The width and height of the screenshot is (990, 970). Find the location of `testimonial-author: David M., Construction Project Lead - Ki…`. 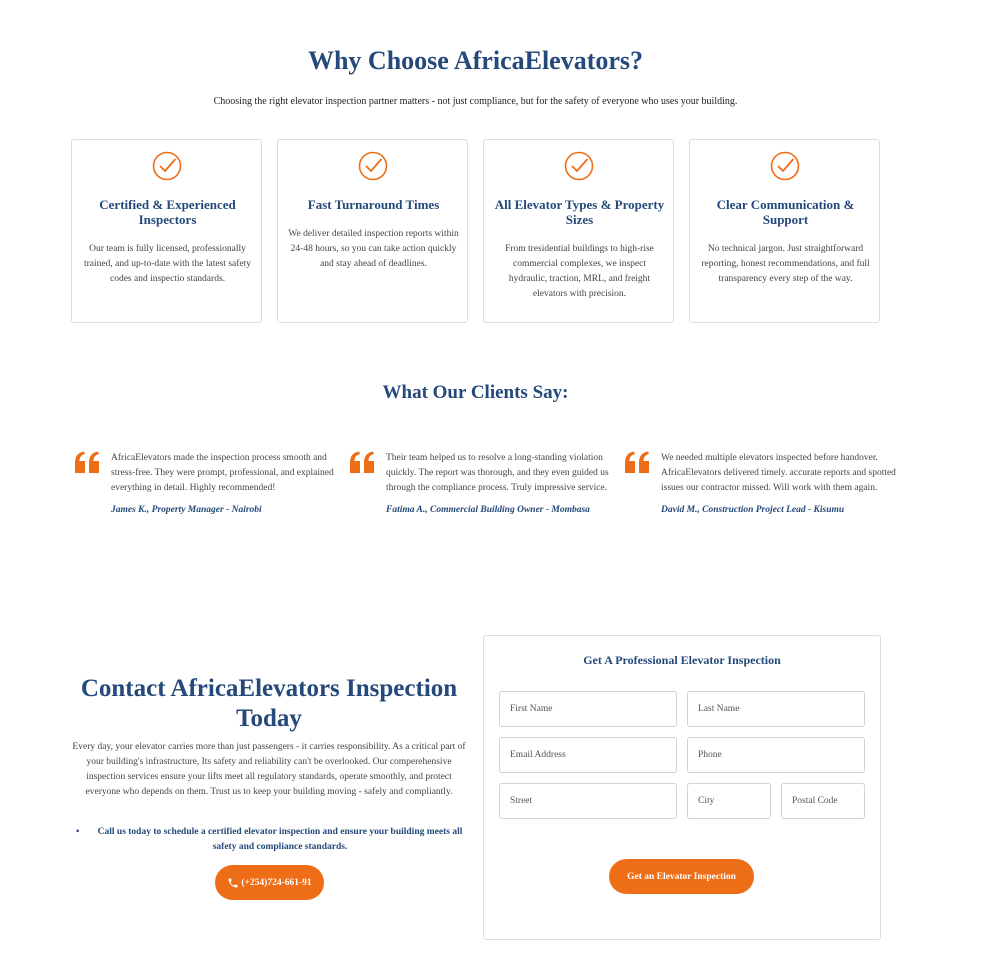

testimonial-author: David M., Construction Project Lead - Ki… is located at coordinates (753, 510).